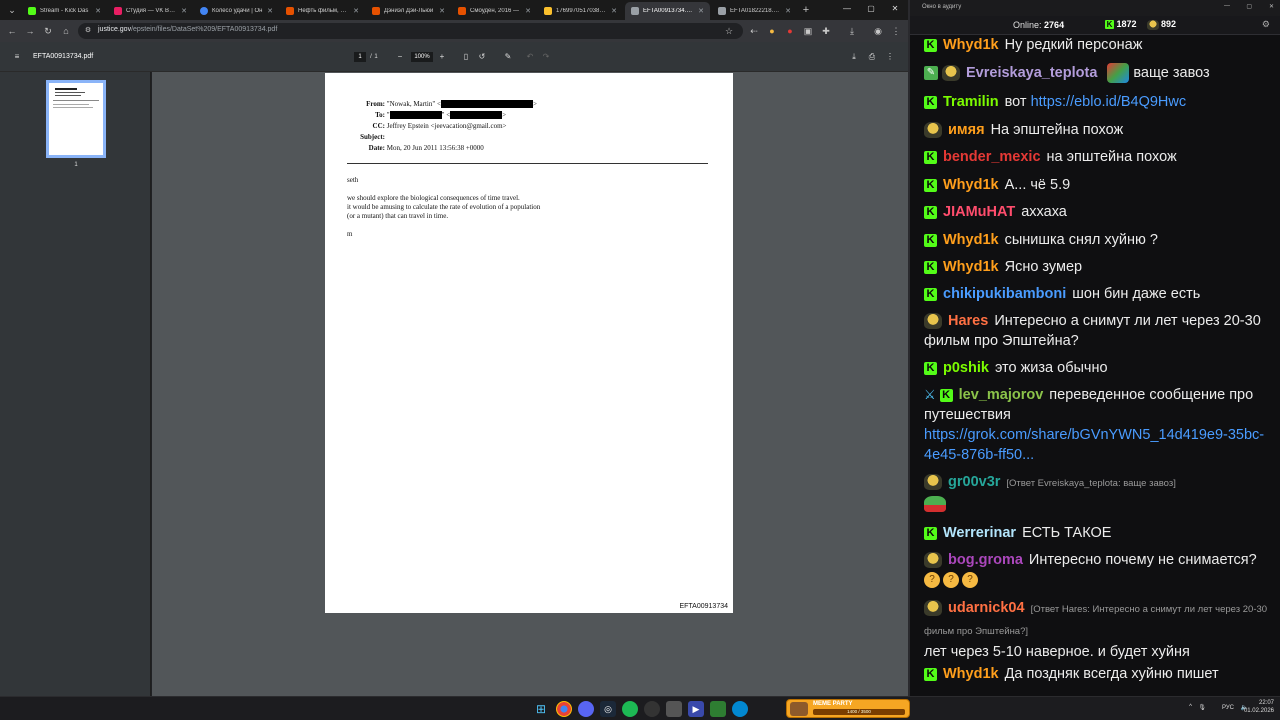 The image size is (1280, 720). I want to click on menu-dots-icon: ⋮, so click(896, 31).